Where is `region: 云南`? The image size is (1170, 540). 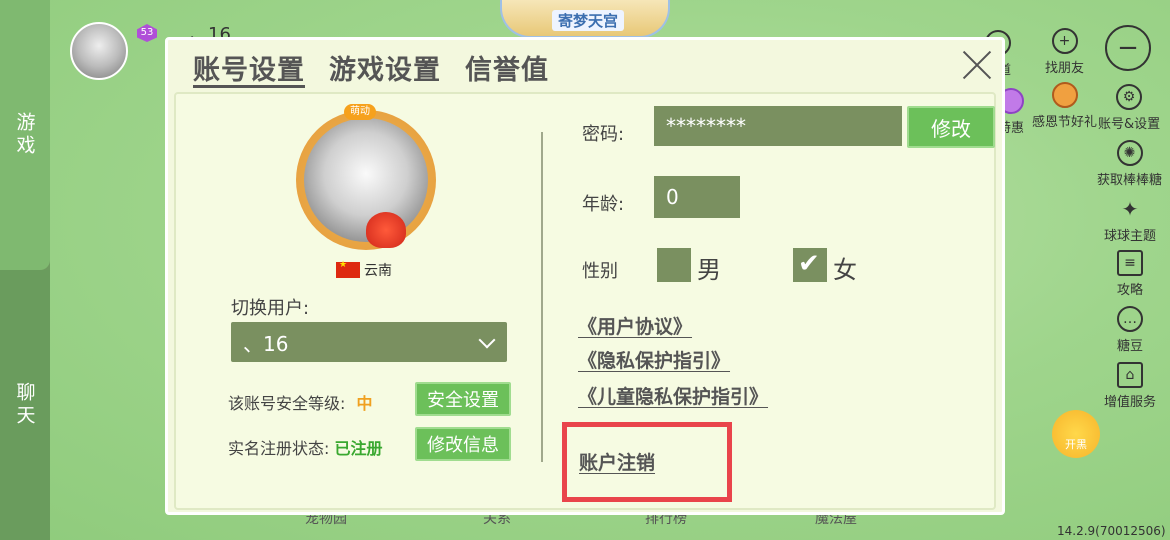 region: 云南 is located at coordinates (364, 270).